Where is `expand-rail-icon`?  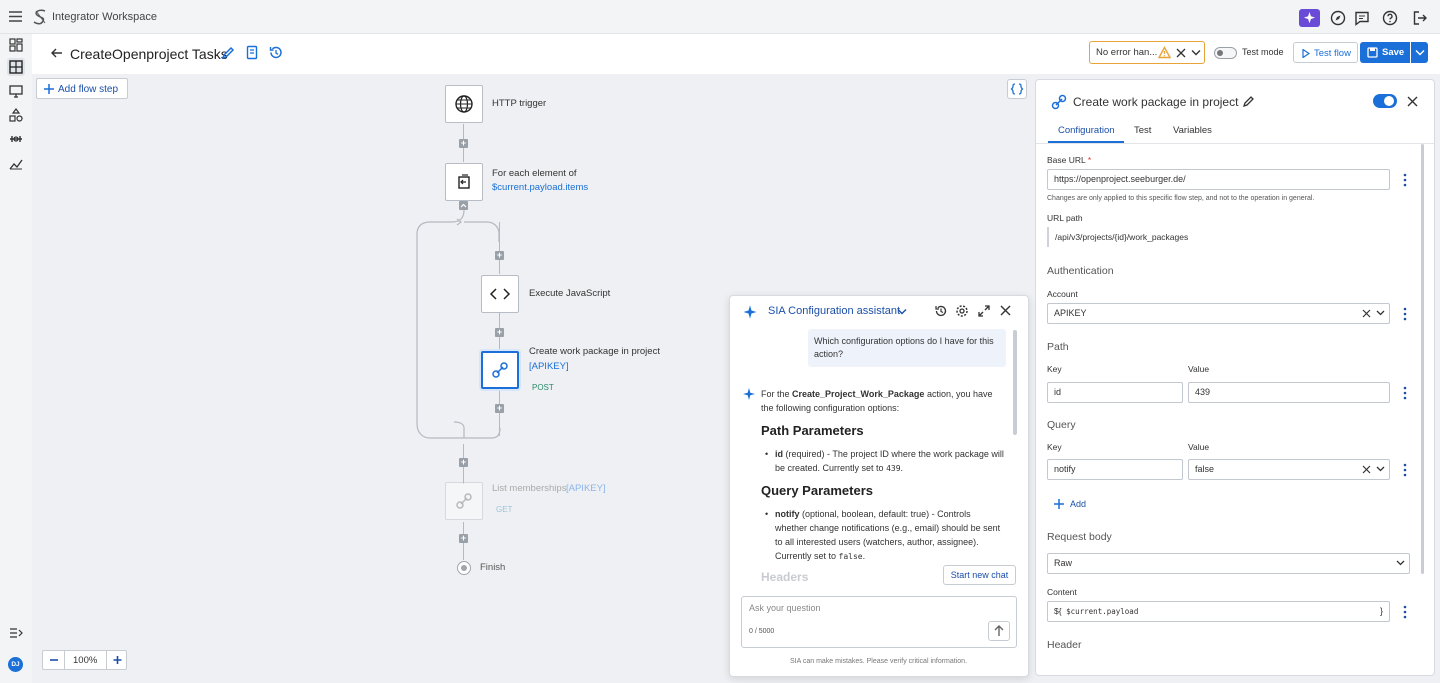
expand-rail-icon is located at coordinates (16, 633).